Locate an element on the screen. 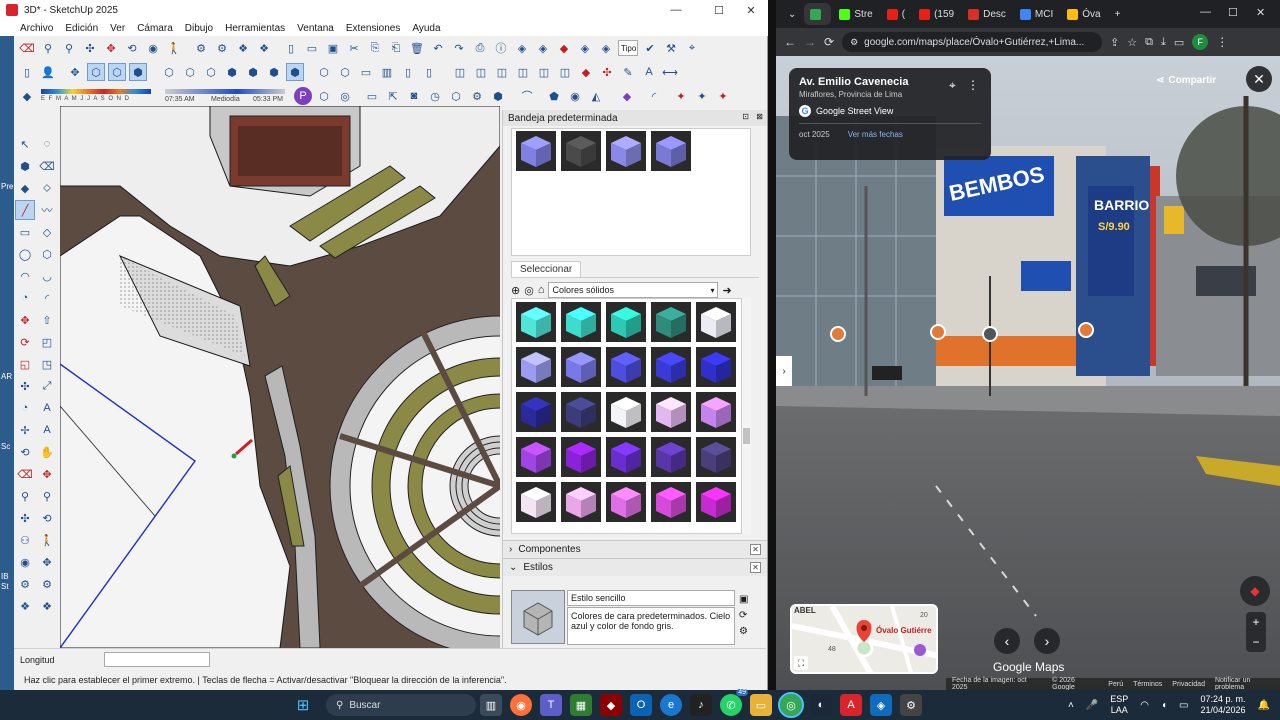  paste-icon: ⎗ is located at coordinates (396, 48).